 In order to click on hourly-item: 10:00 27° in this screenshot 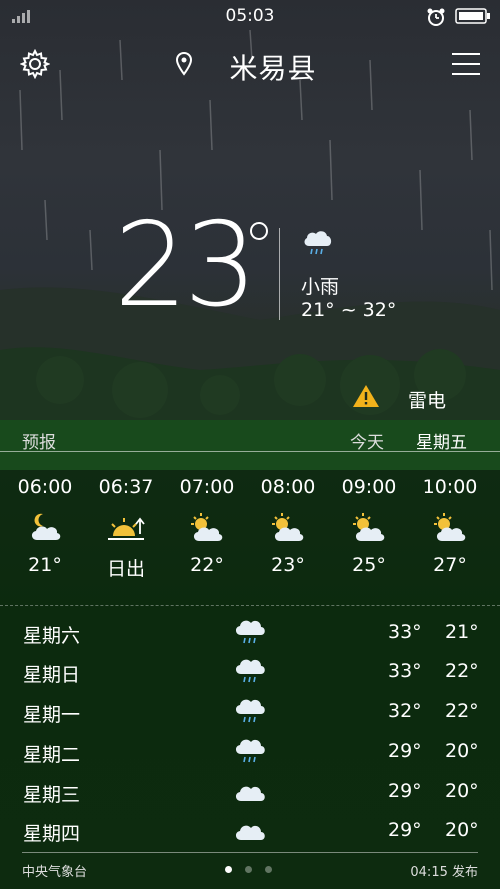, I will do `click(450, 526)`.